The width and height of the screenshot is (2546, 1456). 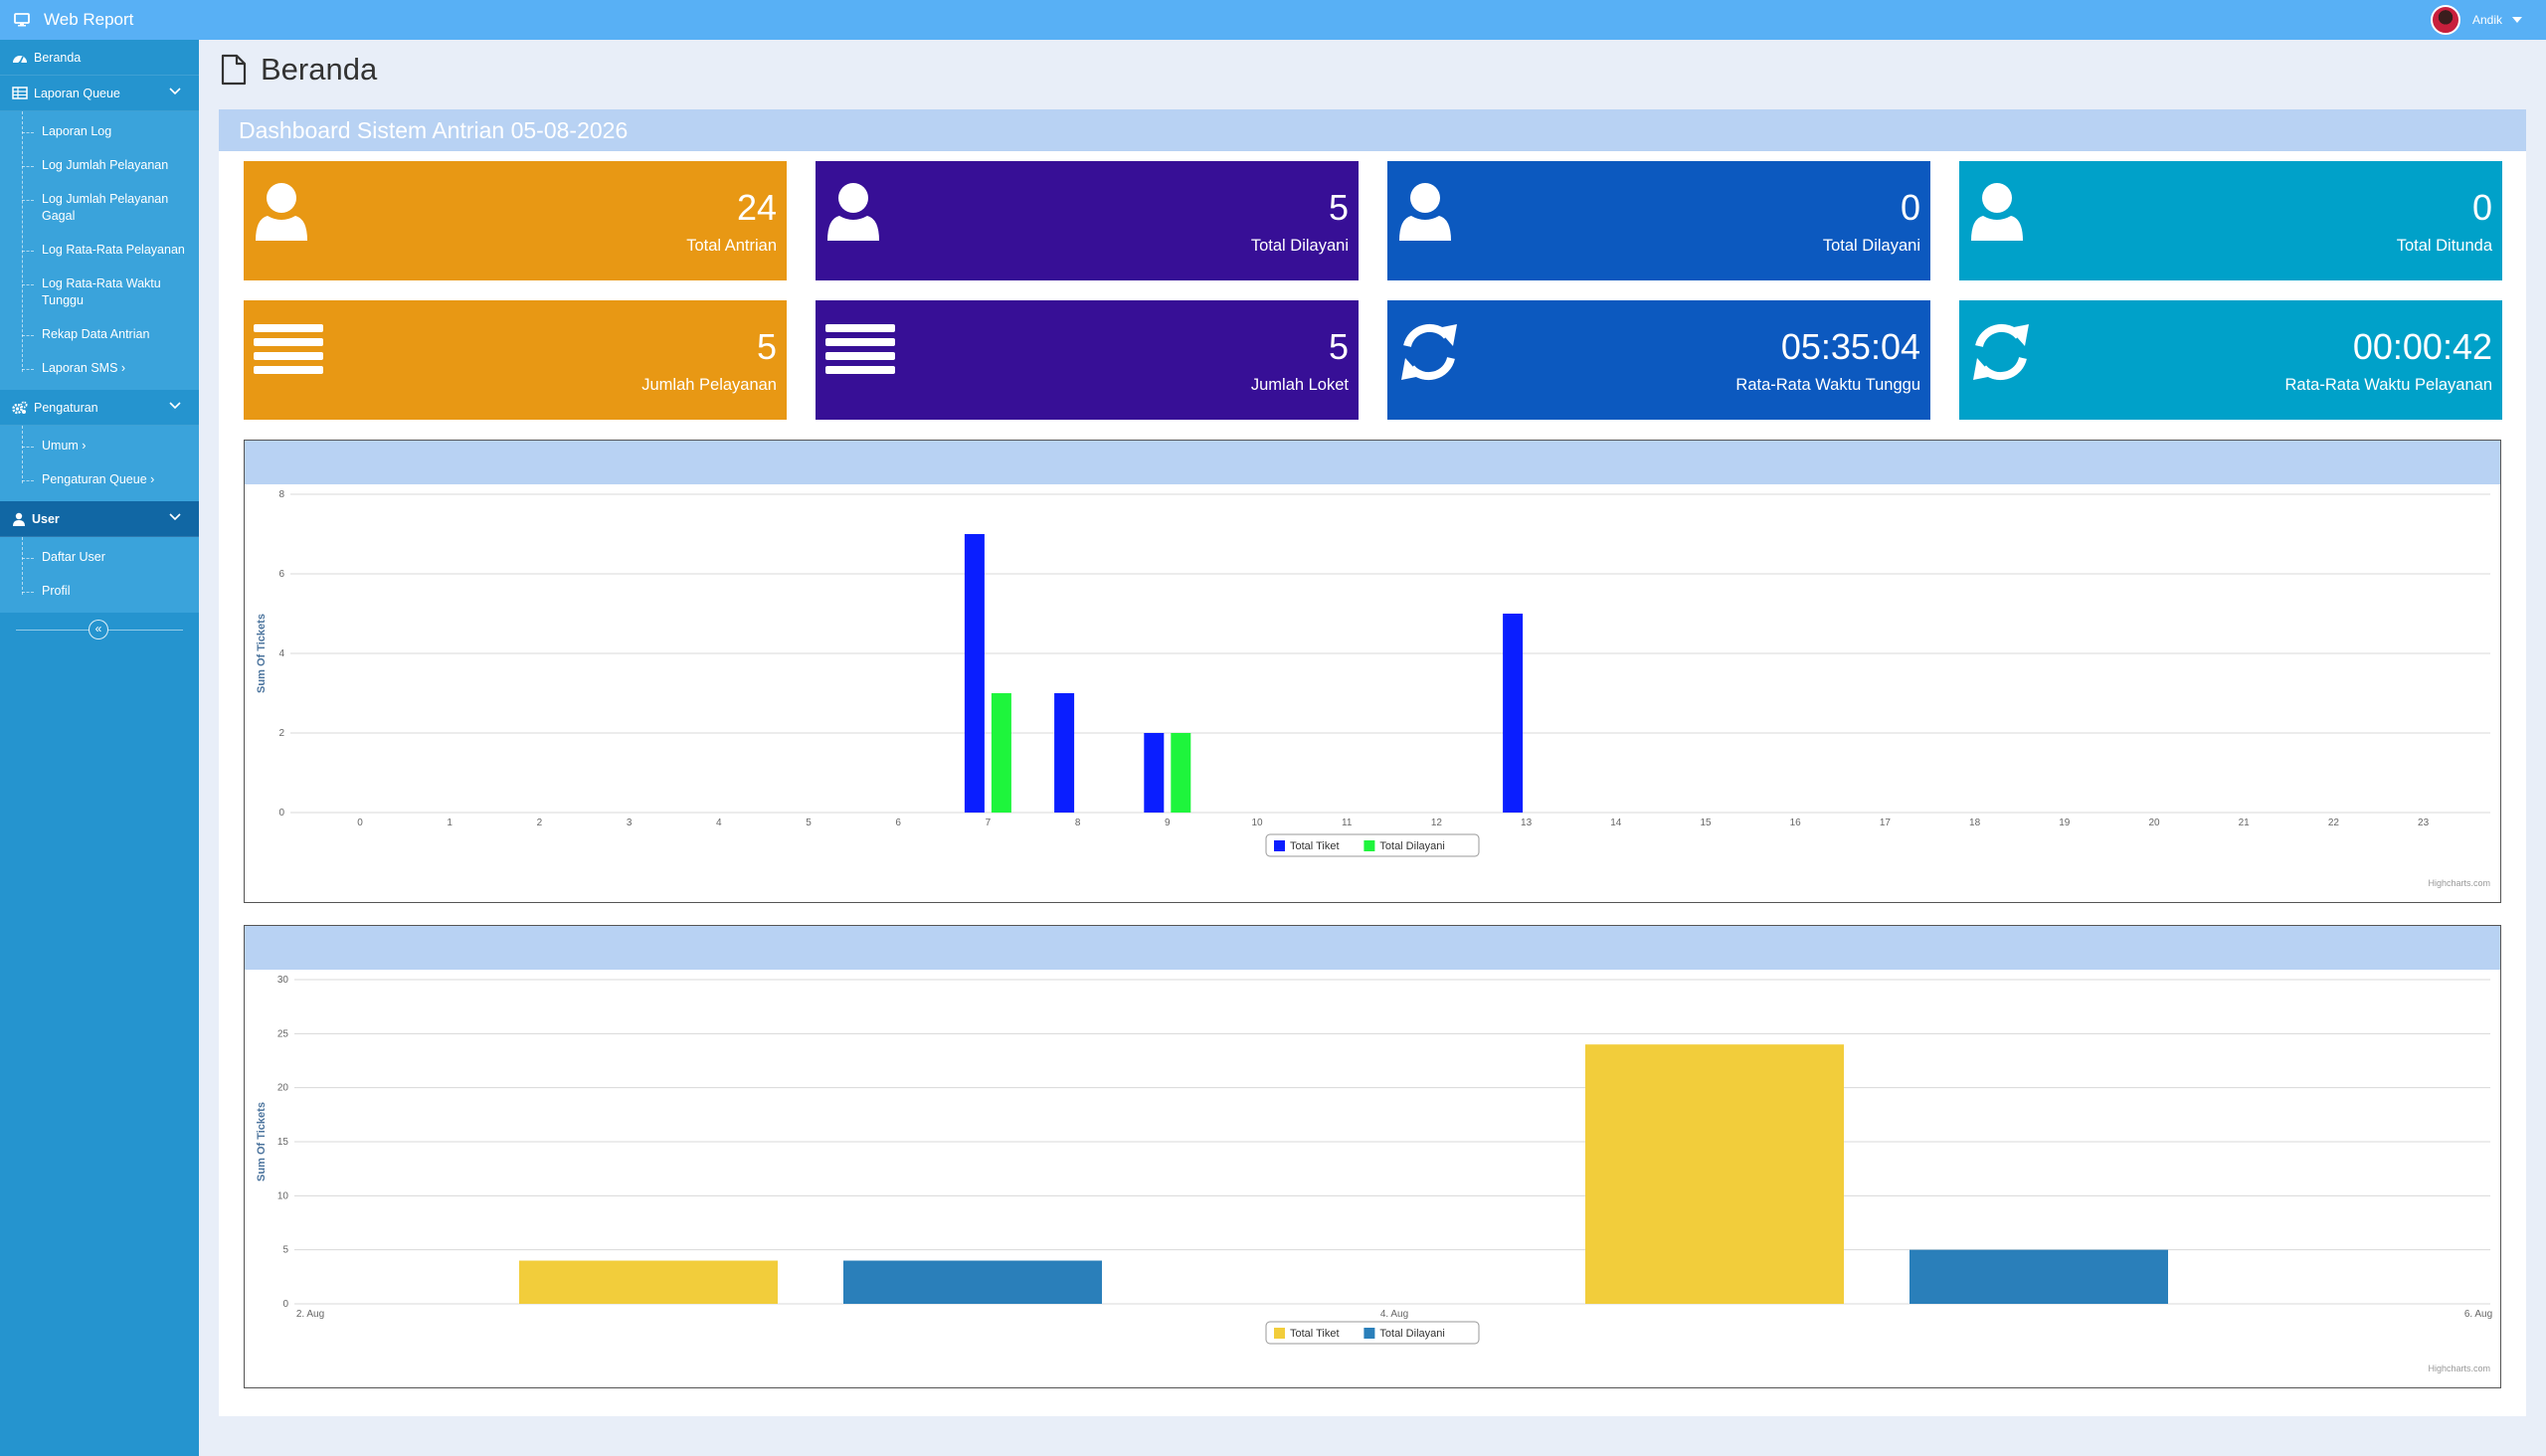 I want to click on stat-card-rata-rata-waktu-tunggu: 05:35:04 Rata-Rata Waktu Tunggu, so click(x=1658, y=360).